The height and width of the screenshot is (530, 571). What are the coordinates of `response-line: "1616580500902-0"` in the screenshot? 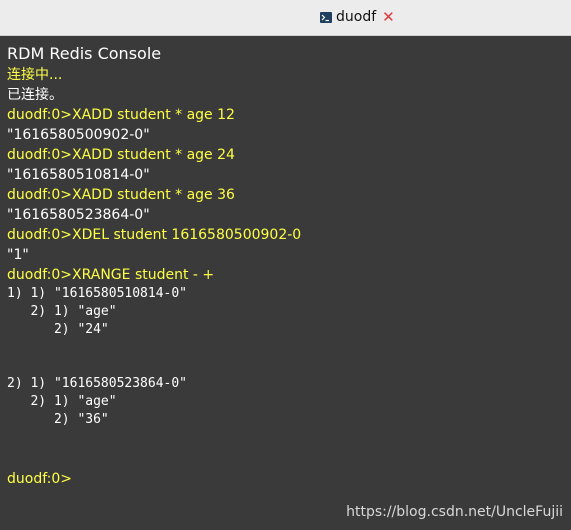 It's located at (78, 135).